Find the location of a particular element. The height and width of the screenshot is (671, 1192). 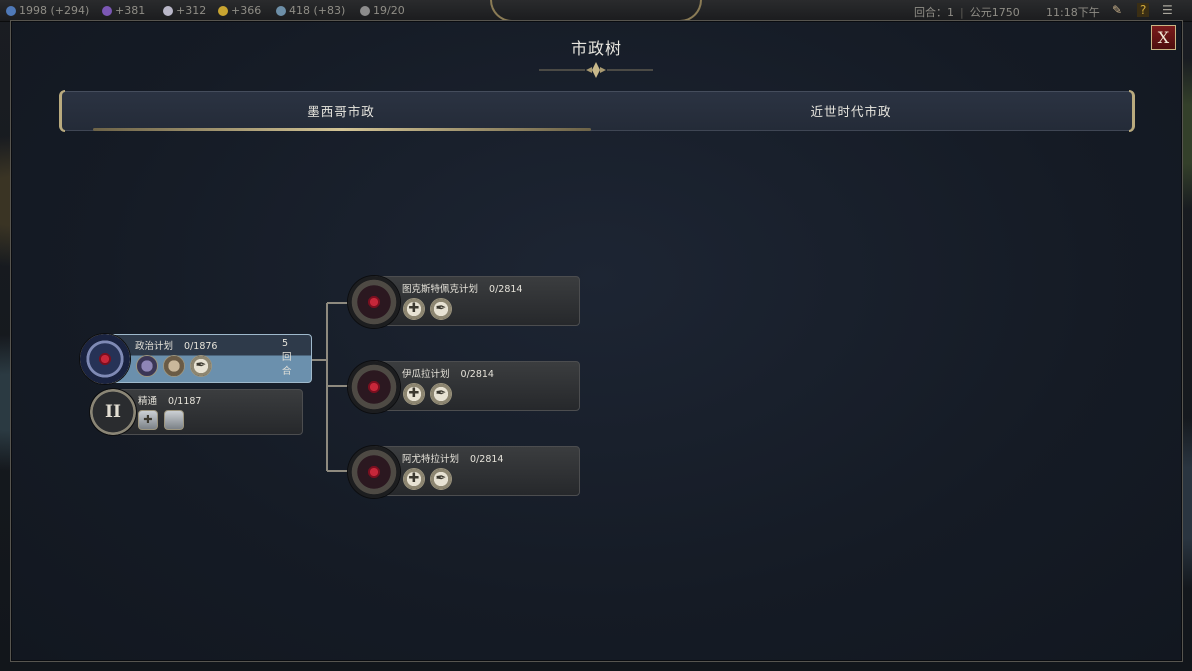

mastery-level: II is located at coordinates (113, 412).